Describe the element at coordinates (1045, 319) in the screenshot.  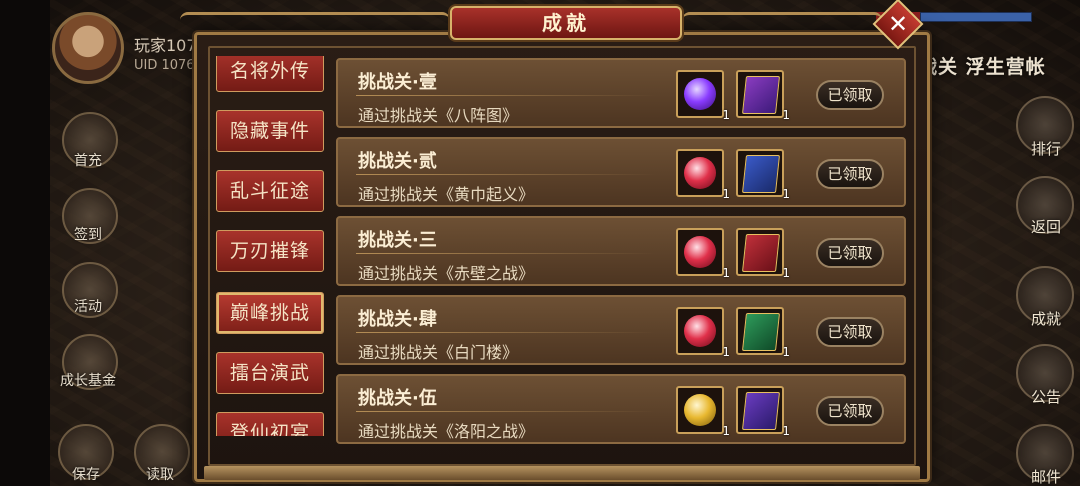
I see `achievement-label: 成就` at that location.